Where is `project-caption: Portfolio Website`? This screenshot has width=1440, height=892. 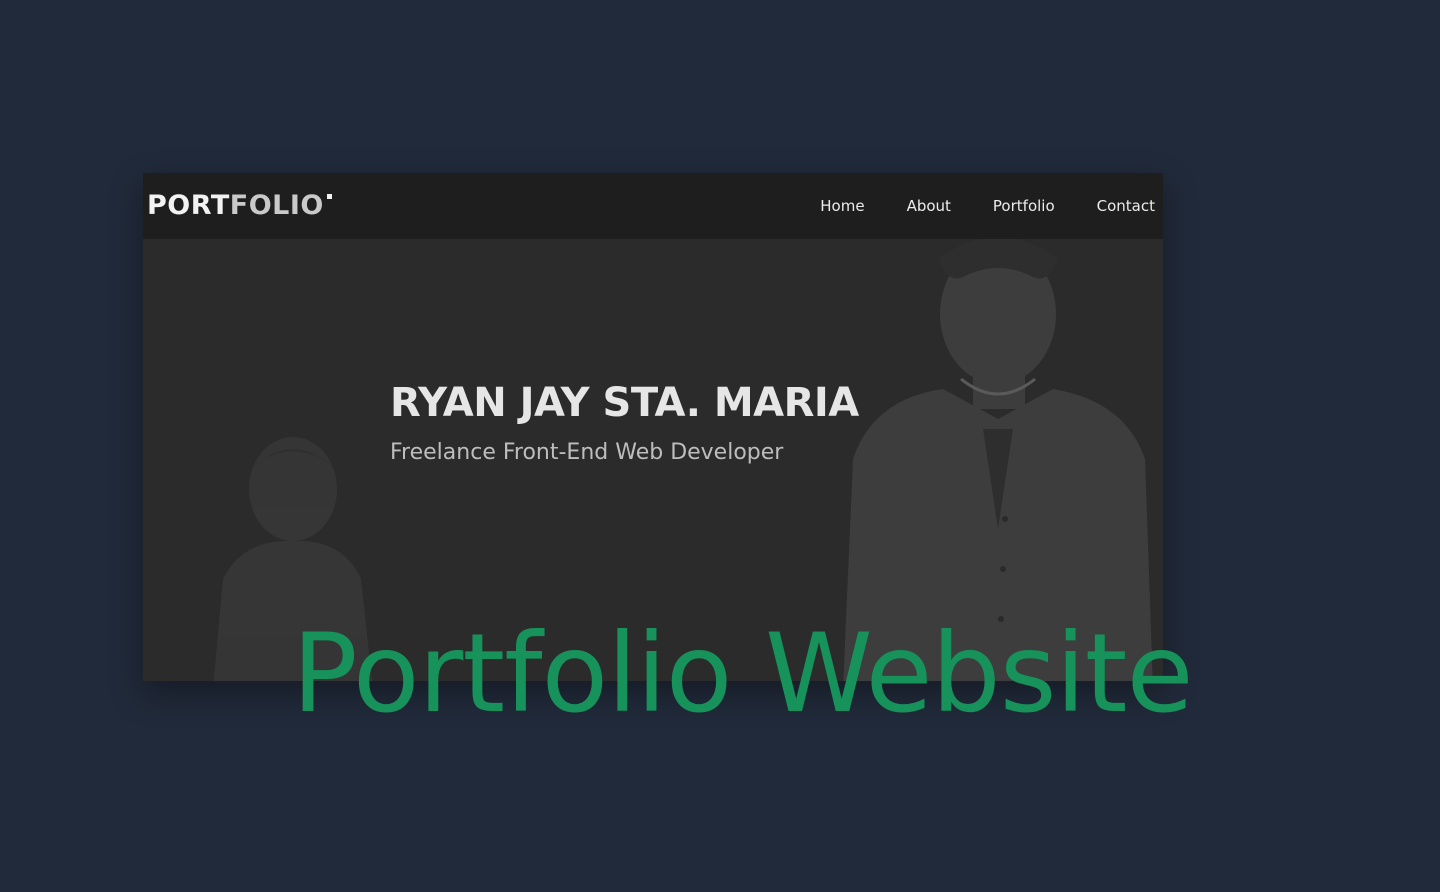
project-caption: Portfolio Website is located at coordinates (743, 673).